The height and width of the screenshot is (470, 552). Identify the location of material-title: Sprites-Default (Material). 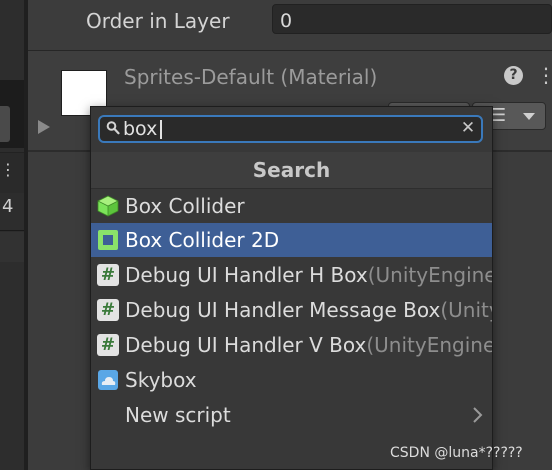
(251, 77).